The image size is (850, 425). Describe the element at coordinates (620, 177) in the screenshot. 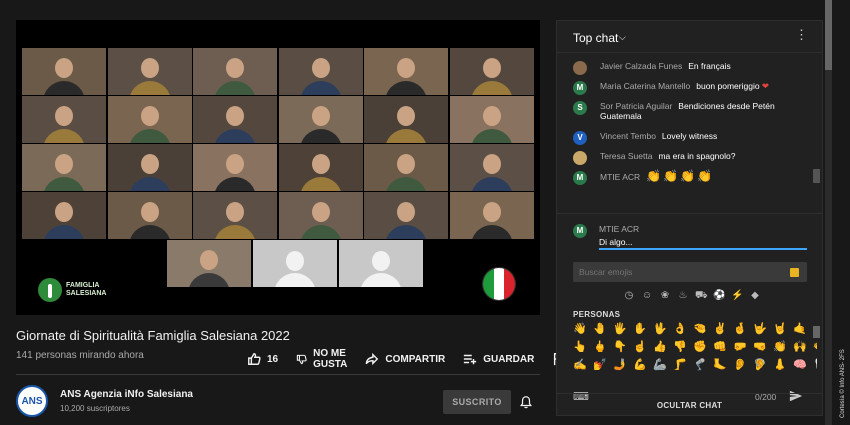

I see `author-name: MTIE ACR` at that location.